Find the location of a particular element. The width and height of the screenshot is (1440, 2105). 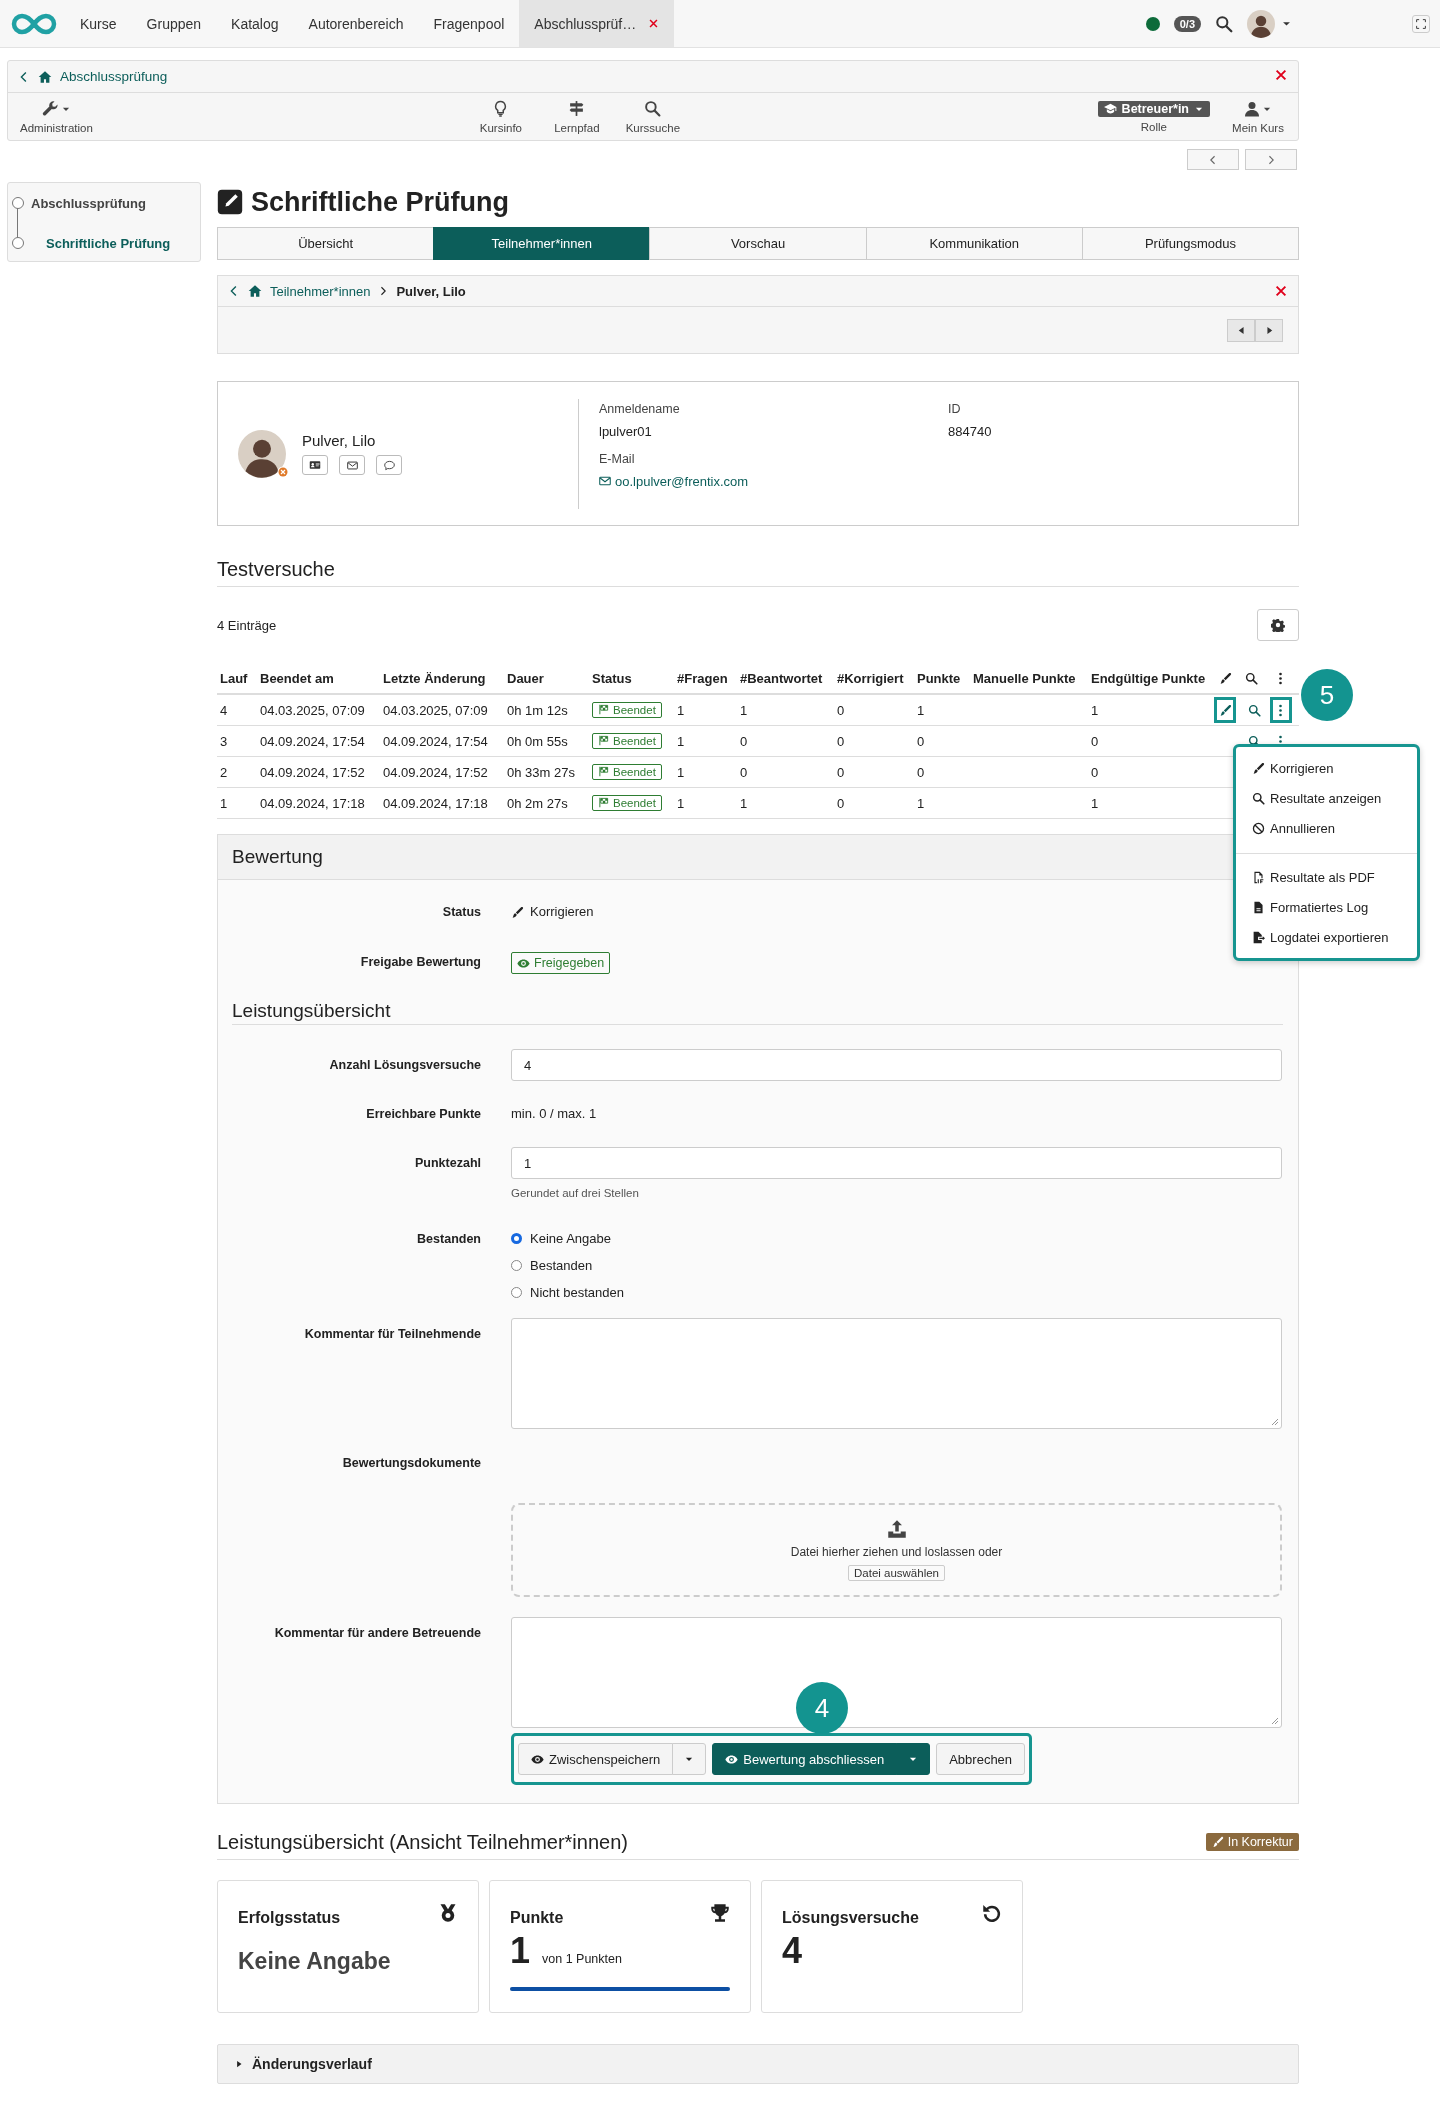

menu-item: Resultate anzeigen is located at coordinates (1326, 798).